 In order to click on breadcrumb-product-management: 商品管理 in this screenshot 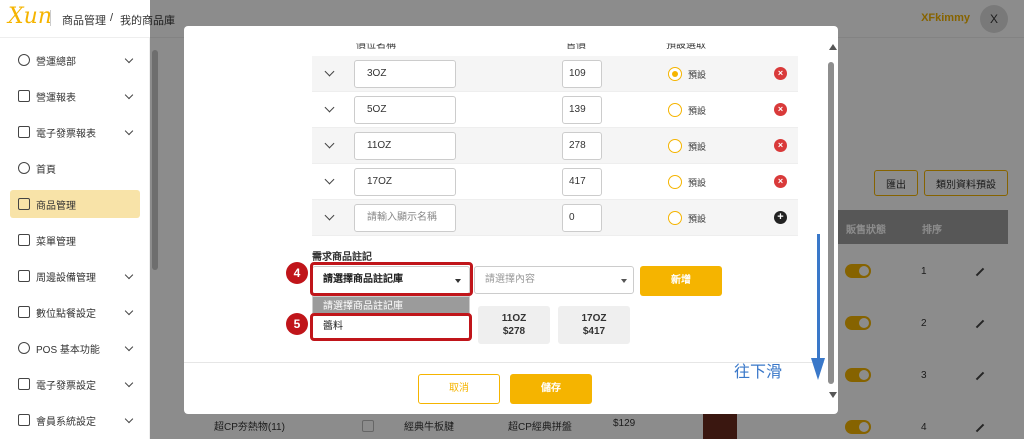, I will do `click(84, 20)`.